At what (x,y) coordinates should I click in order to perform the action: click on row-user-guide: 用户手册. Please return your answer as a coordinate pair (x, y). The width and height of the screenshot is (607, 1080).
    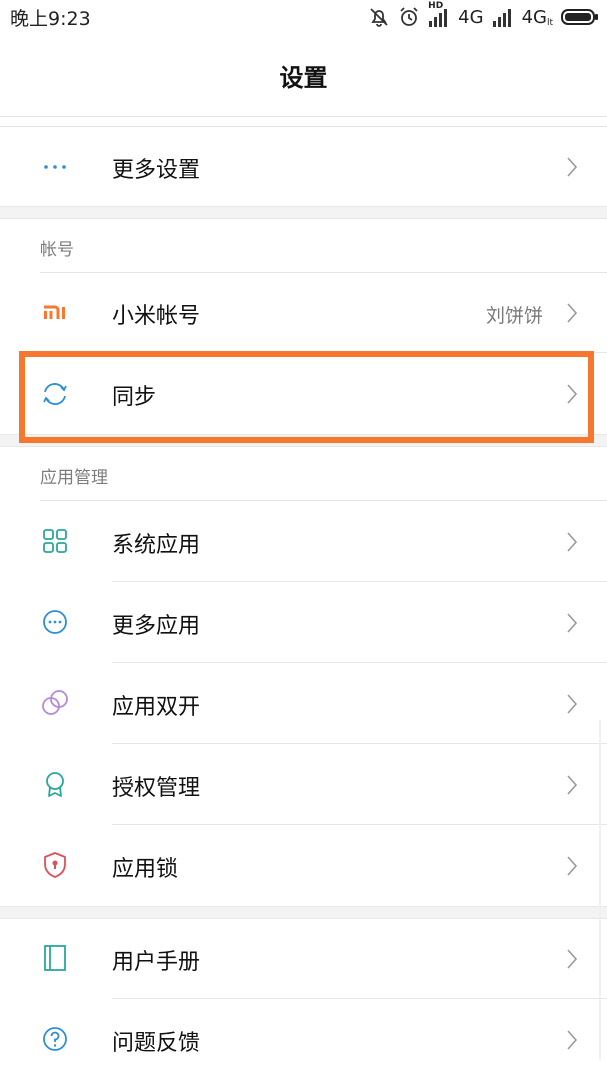
    Looking at the image, I should click on (303, 958).